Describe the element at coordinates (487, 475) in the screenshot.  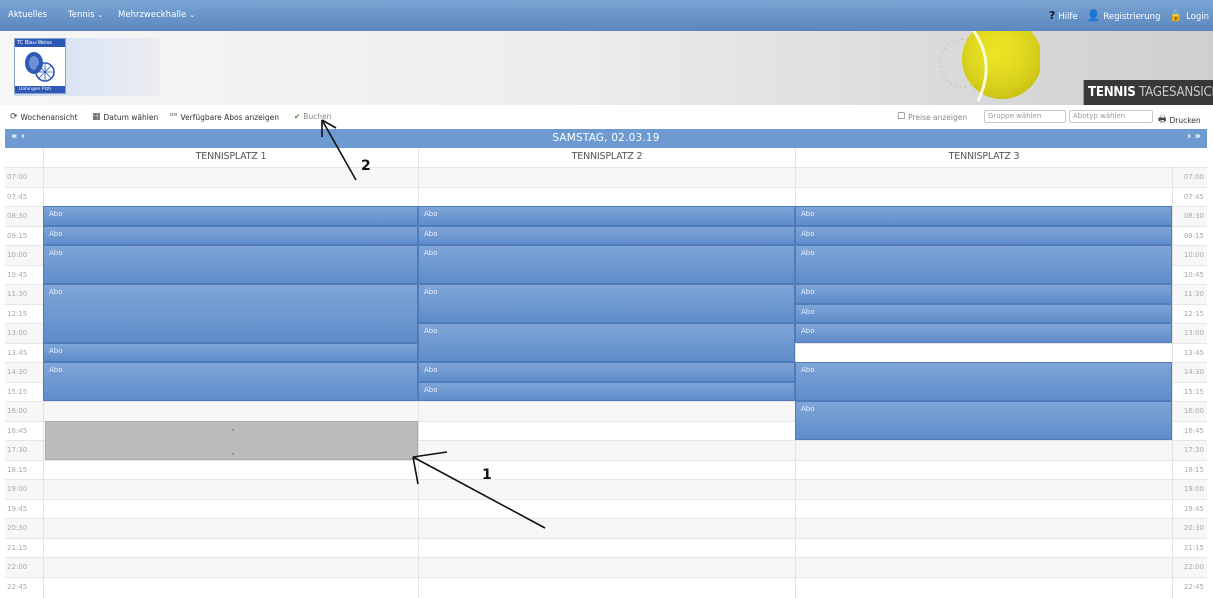
I see `annotation-label-1: 1` at that location.